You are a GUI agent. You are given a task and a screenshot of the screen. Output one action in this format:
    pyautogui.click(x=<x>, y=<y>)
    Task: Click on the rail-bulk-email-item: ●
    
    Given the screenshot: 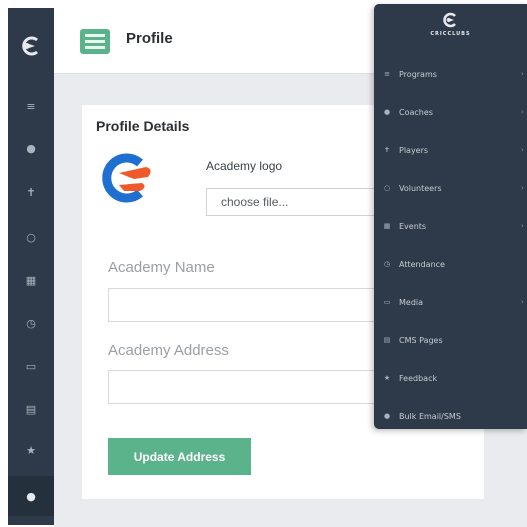 What is the action you would take?
    pyautogui.click(x=31, y=496)
    